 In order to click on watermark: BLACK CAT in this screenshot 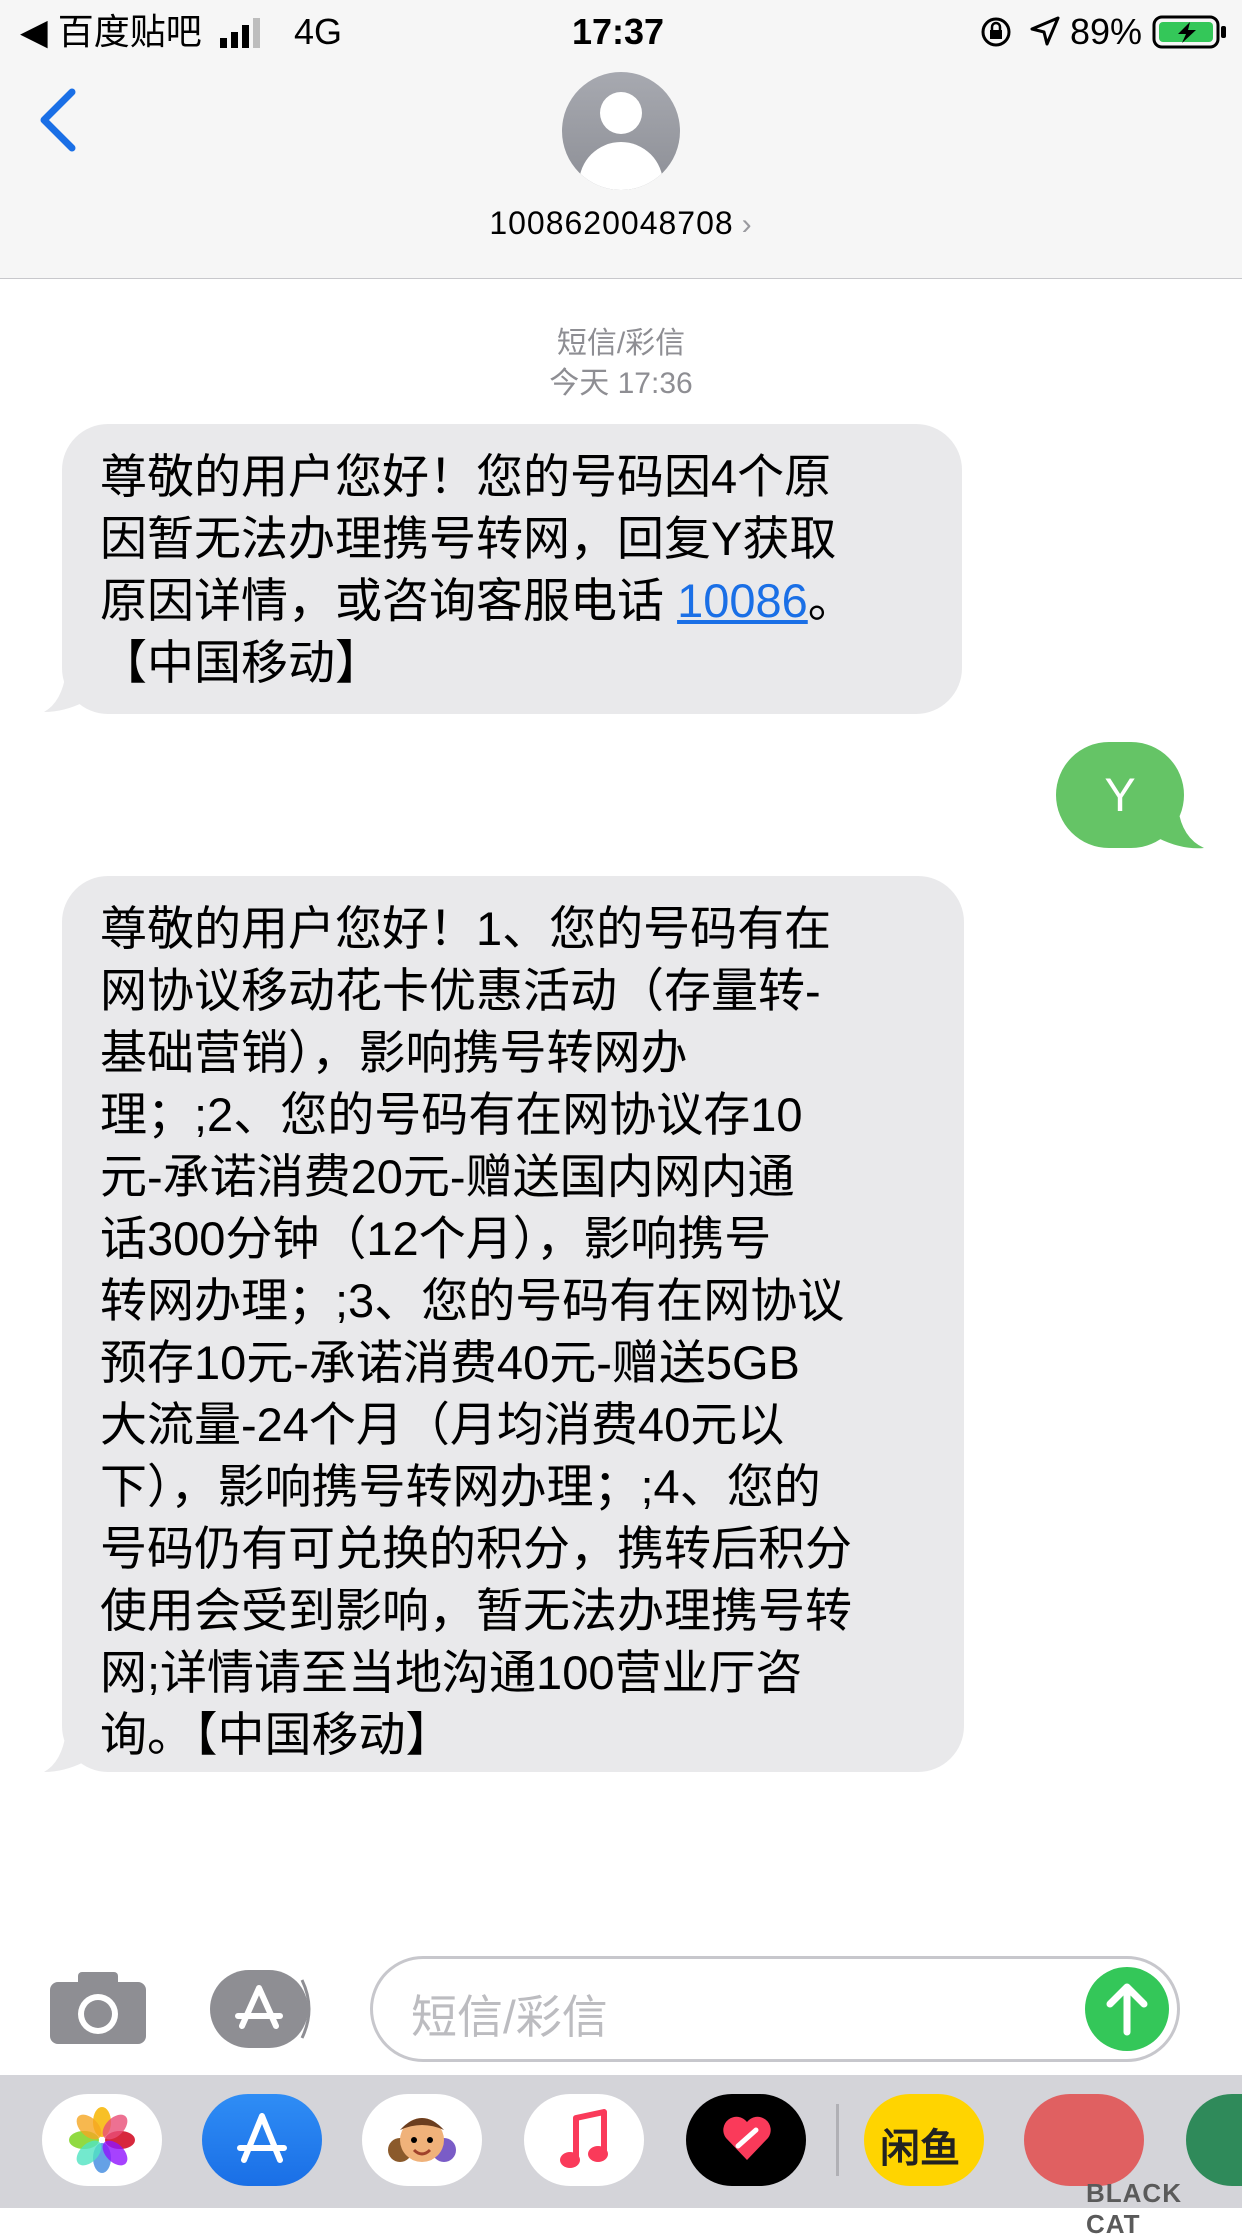, I will do `click(1134, 2208)`.